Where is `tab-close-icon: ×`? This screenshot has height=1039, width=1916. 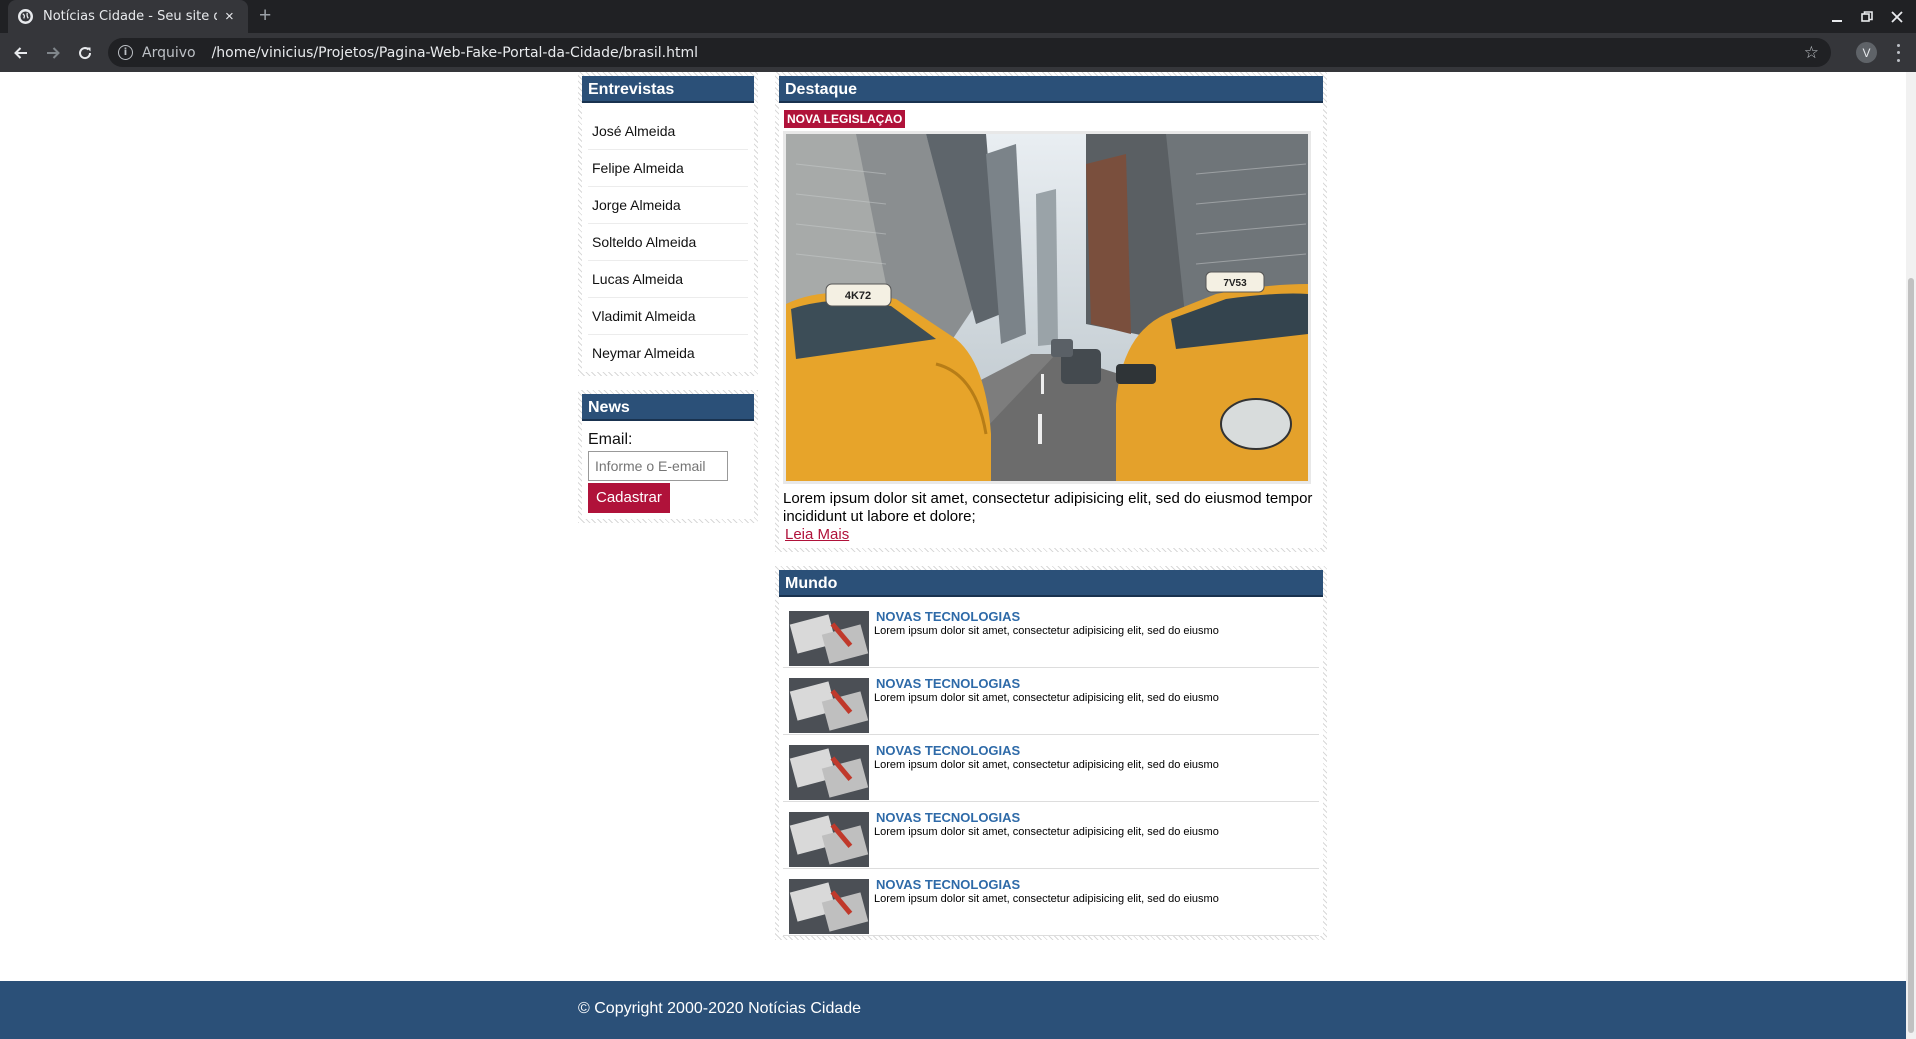
tab-close-icon: × is located at coordinates (229, 16).